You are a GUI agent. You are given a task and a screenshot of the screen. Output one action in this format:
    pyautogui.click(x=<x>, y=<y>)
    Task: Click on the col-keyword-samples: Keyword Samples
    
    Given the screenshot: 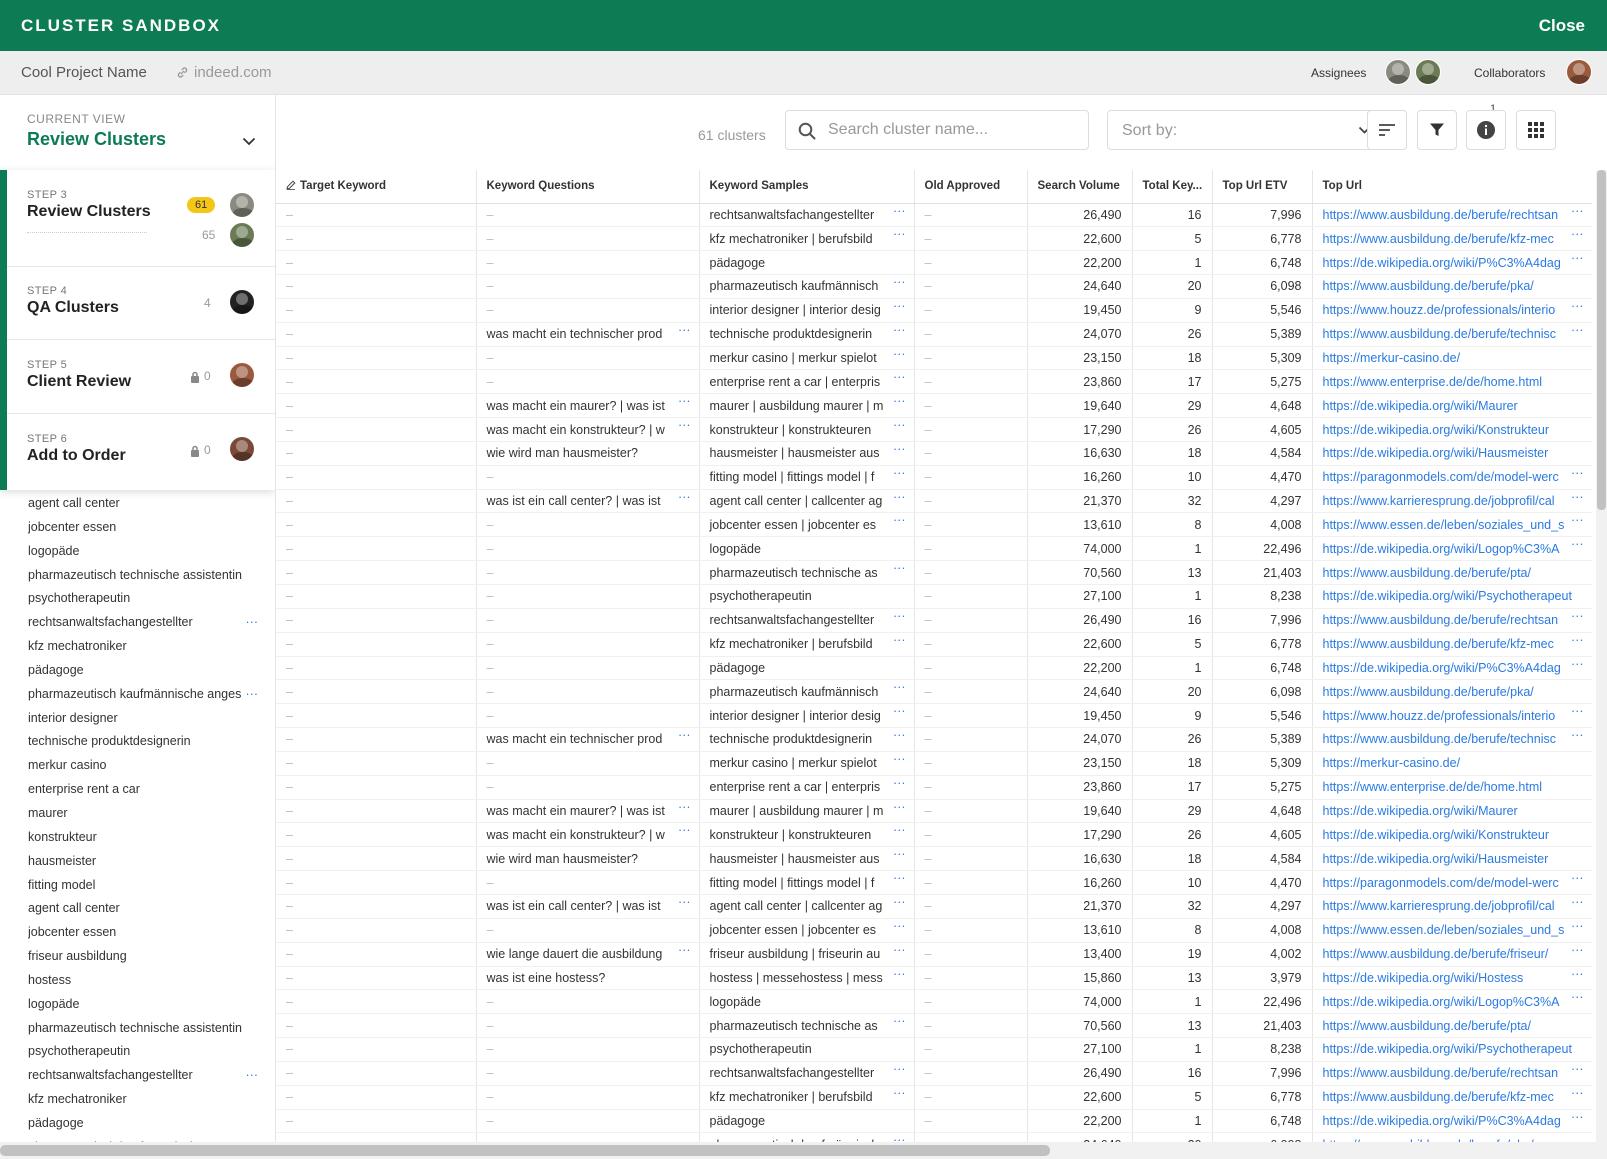 What is the action you would take?
    pyautogui.click(x=807, y=187)
    